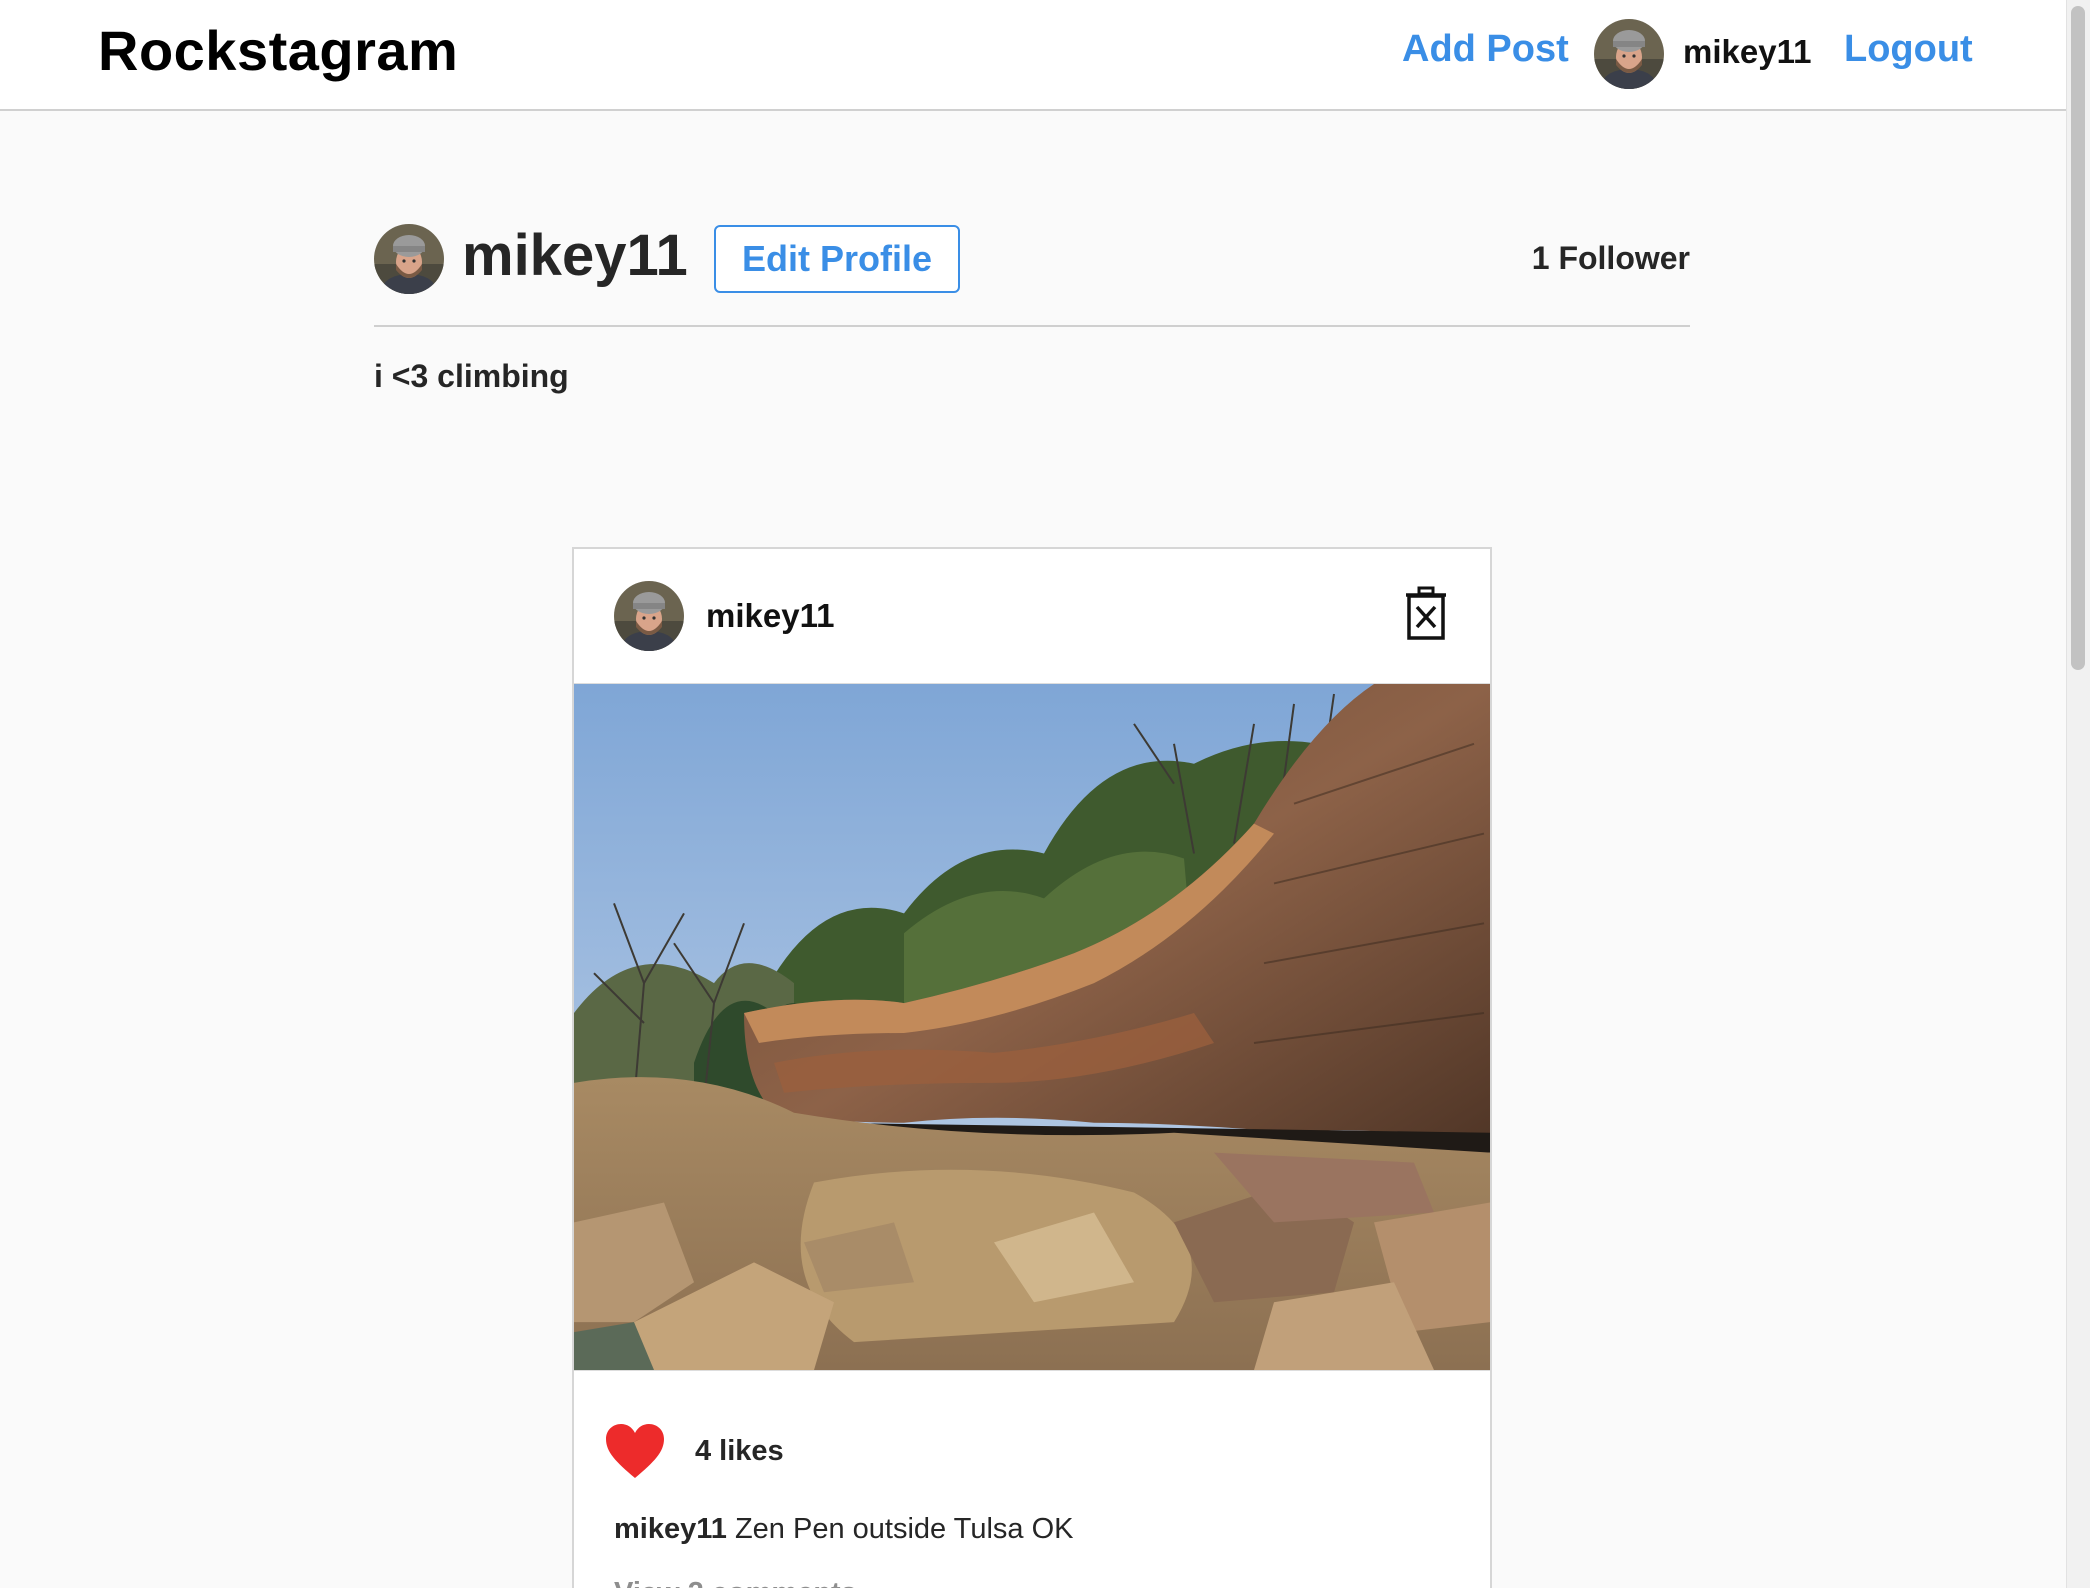  What do you see at coordinates (739, 1451) in the screenshot?
I see `likes-count: 4 likes` at bounding box center [739, 1451].